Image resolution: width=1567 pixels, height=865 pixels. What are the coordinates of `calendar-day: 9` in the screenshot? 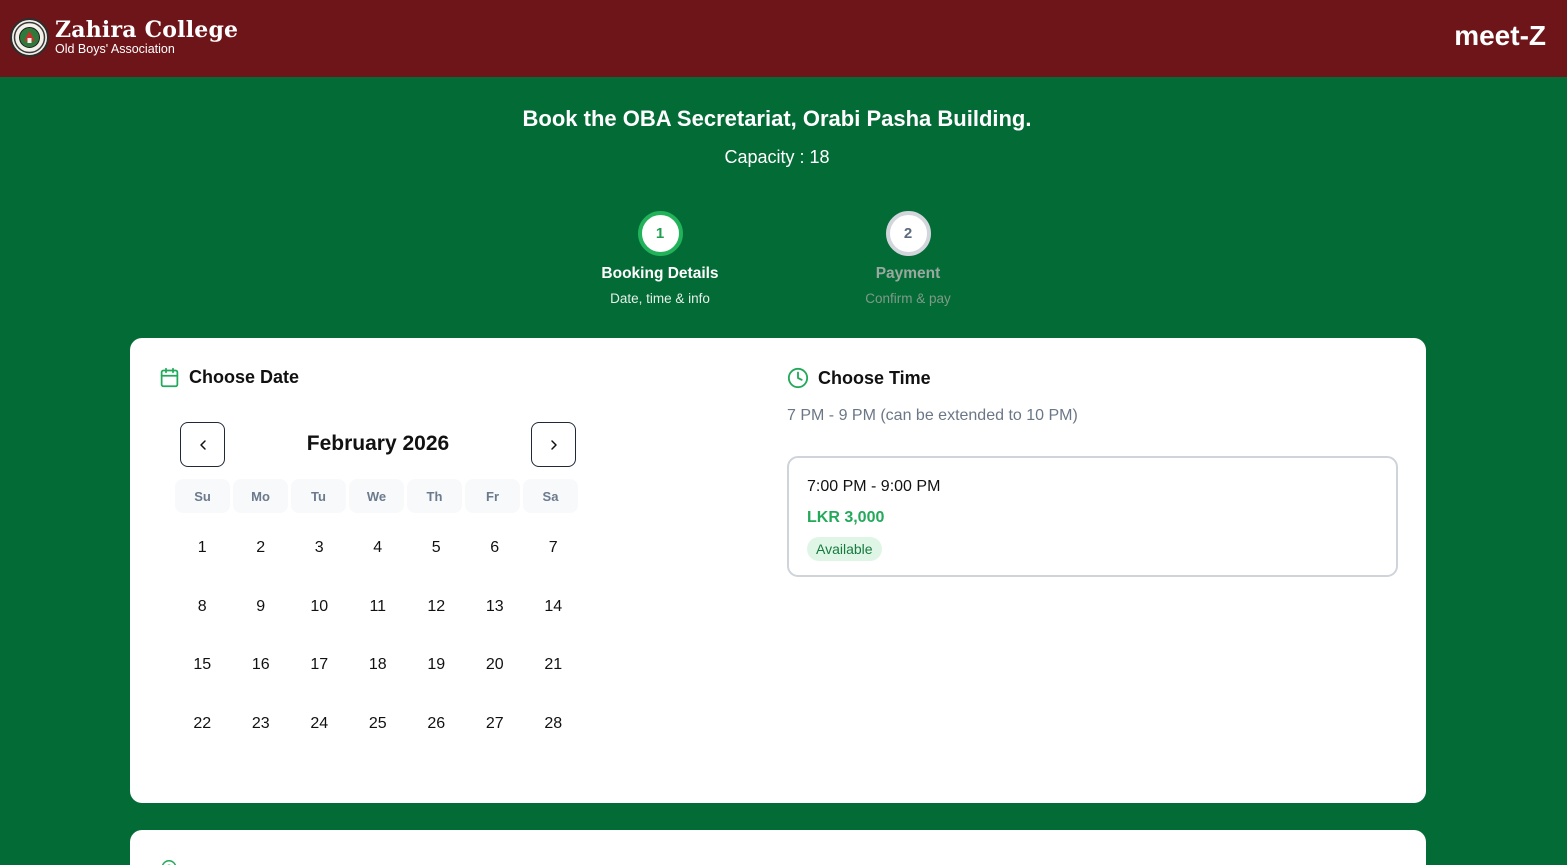 It's located at (261, 607).